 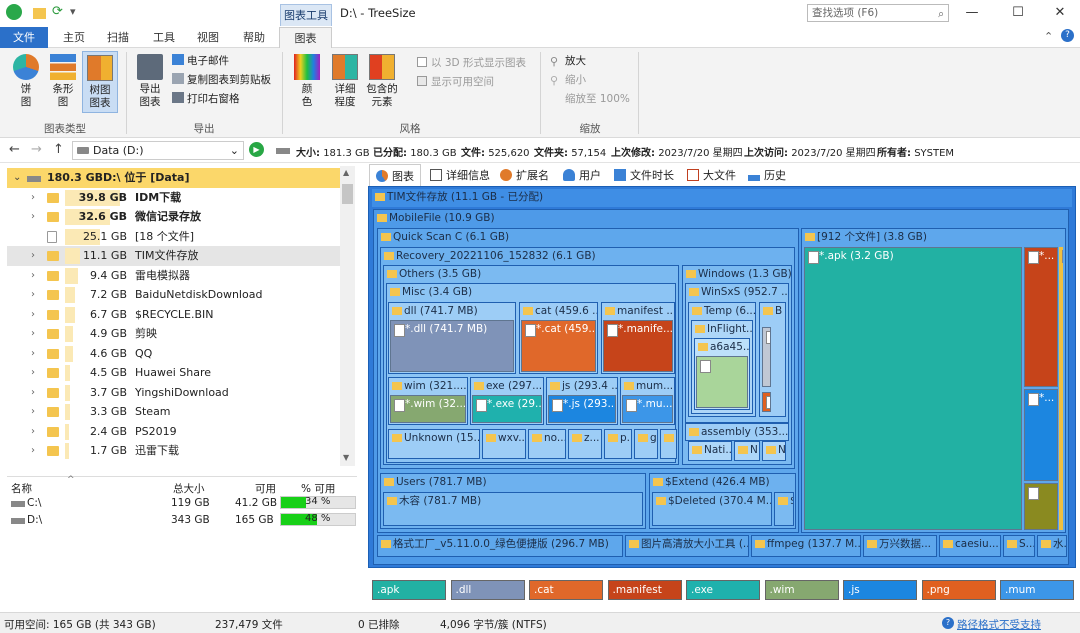 I want to click on treemap-b-leaf, so click(x=766, y=357).